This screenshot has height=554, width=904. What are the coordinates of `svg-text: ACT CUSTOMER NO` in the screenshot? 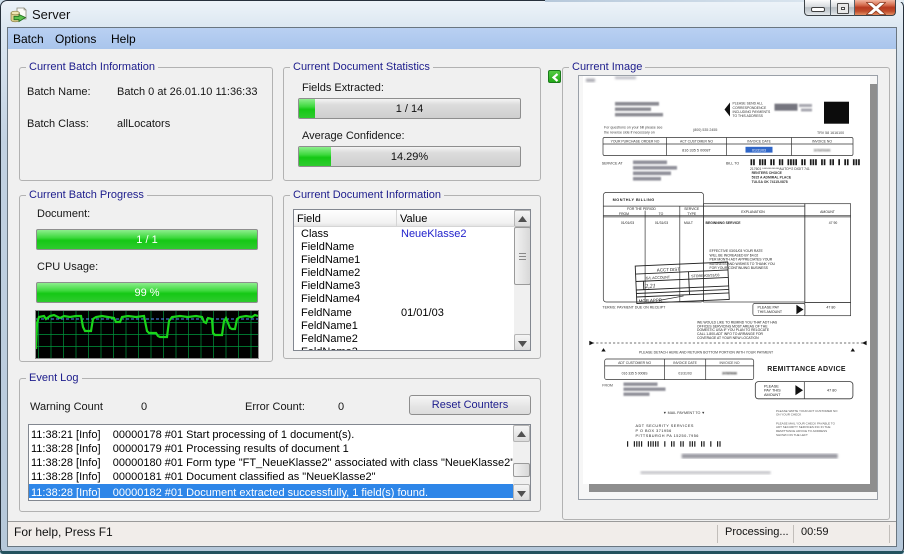 It's located at (696, 141).